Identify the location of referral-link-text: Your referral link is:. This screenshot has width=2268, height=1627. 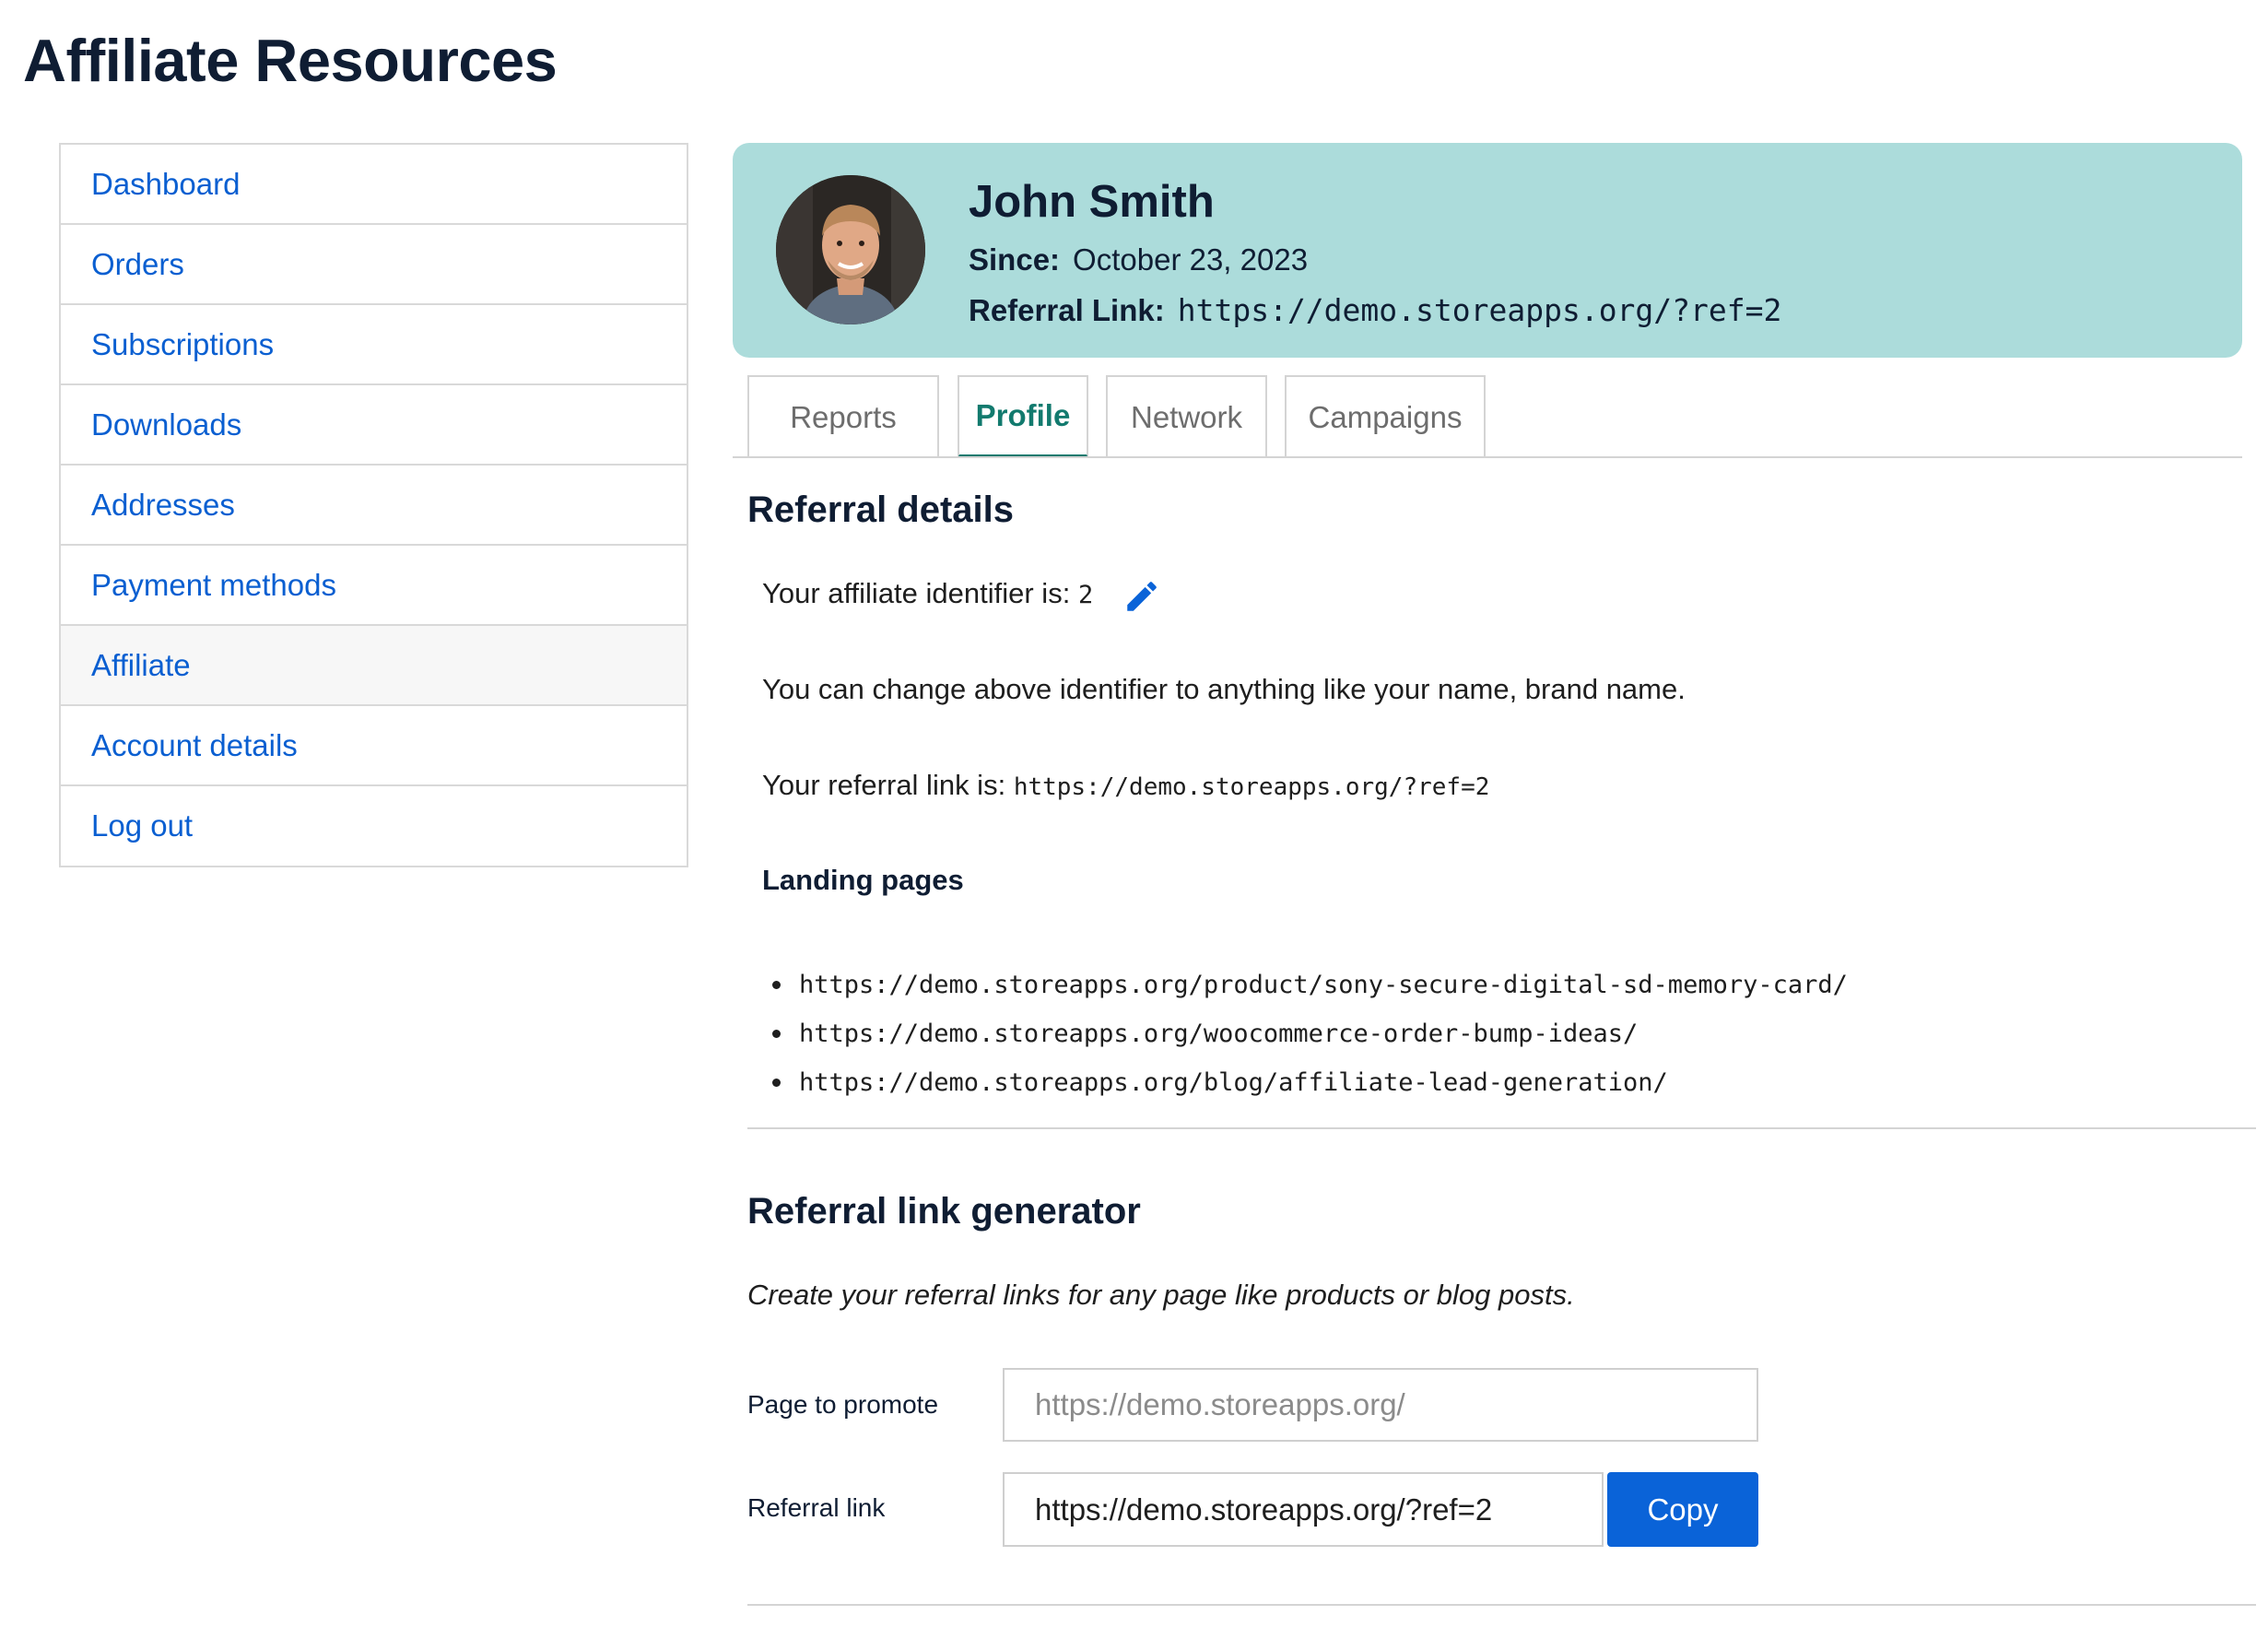
(884, 785).